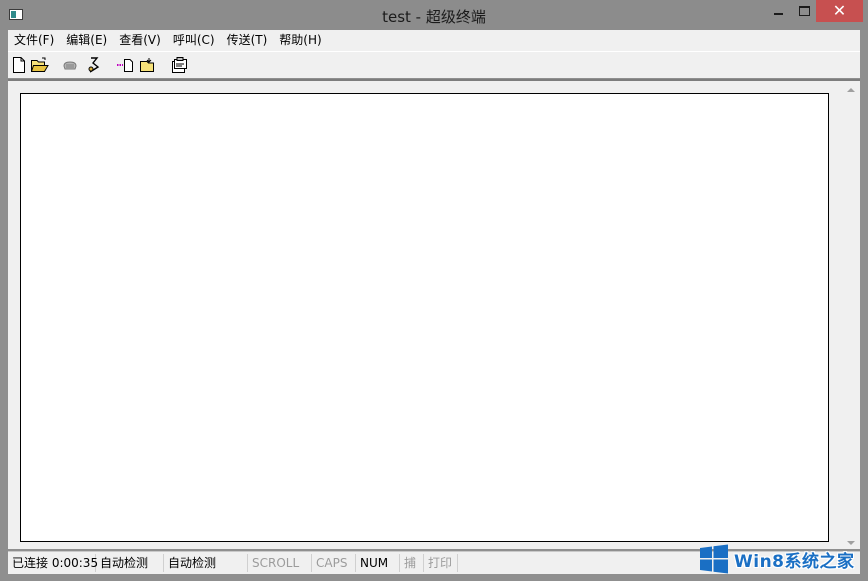 Image resolution: width=868 pixels, height=581 pixels. Describe the element at coordinates (434, 40) in the screenshot. I see `menu-bar: 文件(F) 编辑(E) 查看(V) 呼叫(C) 传送(T) 帮助(H)` at that location.